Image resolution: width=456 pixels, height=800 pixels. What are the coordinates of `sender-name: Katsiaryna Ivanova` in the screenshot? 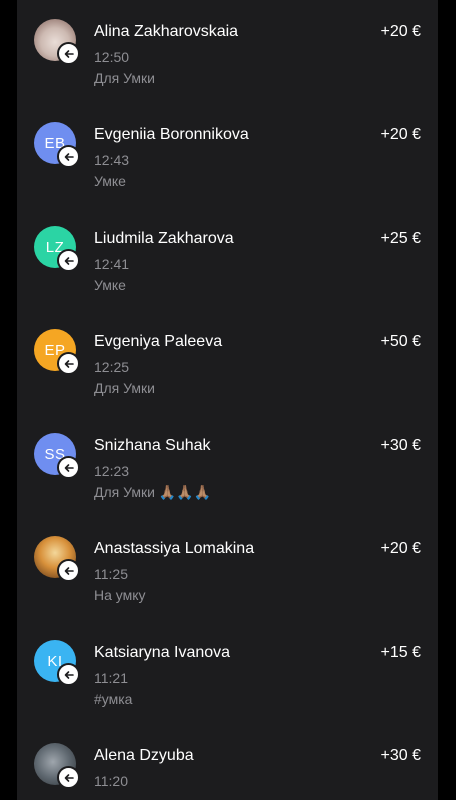 It's located at (162, 652).